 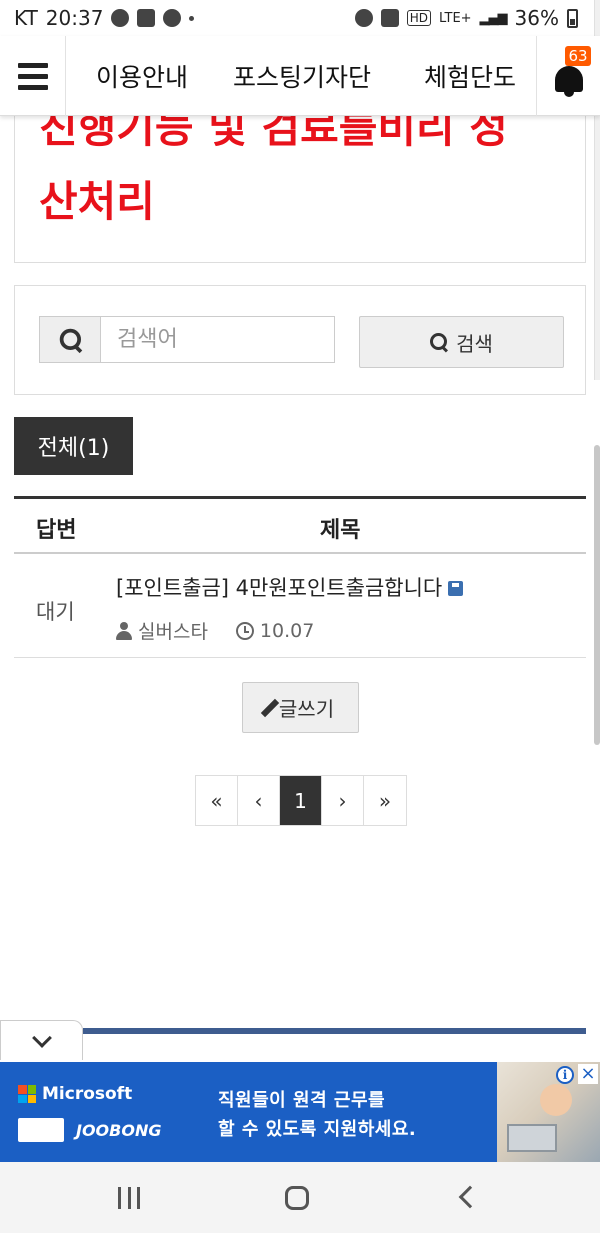 What do you see at coordinates (172, 18) in the screenshot?
I see `app-notification-icon` at bounding box center [172, 18].